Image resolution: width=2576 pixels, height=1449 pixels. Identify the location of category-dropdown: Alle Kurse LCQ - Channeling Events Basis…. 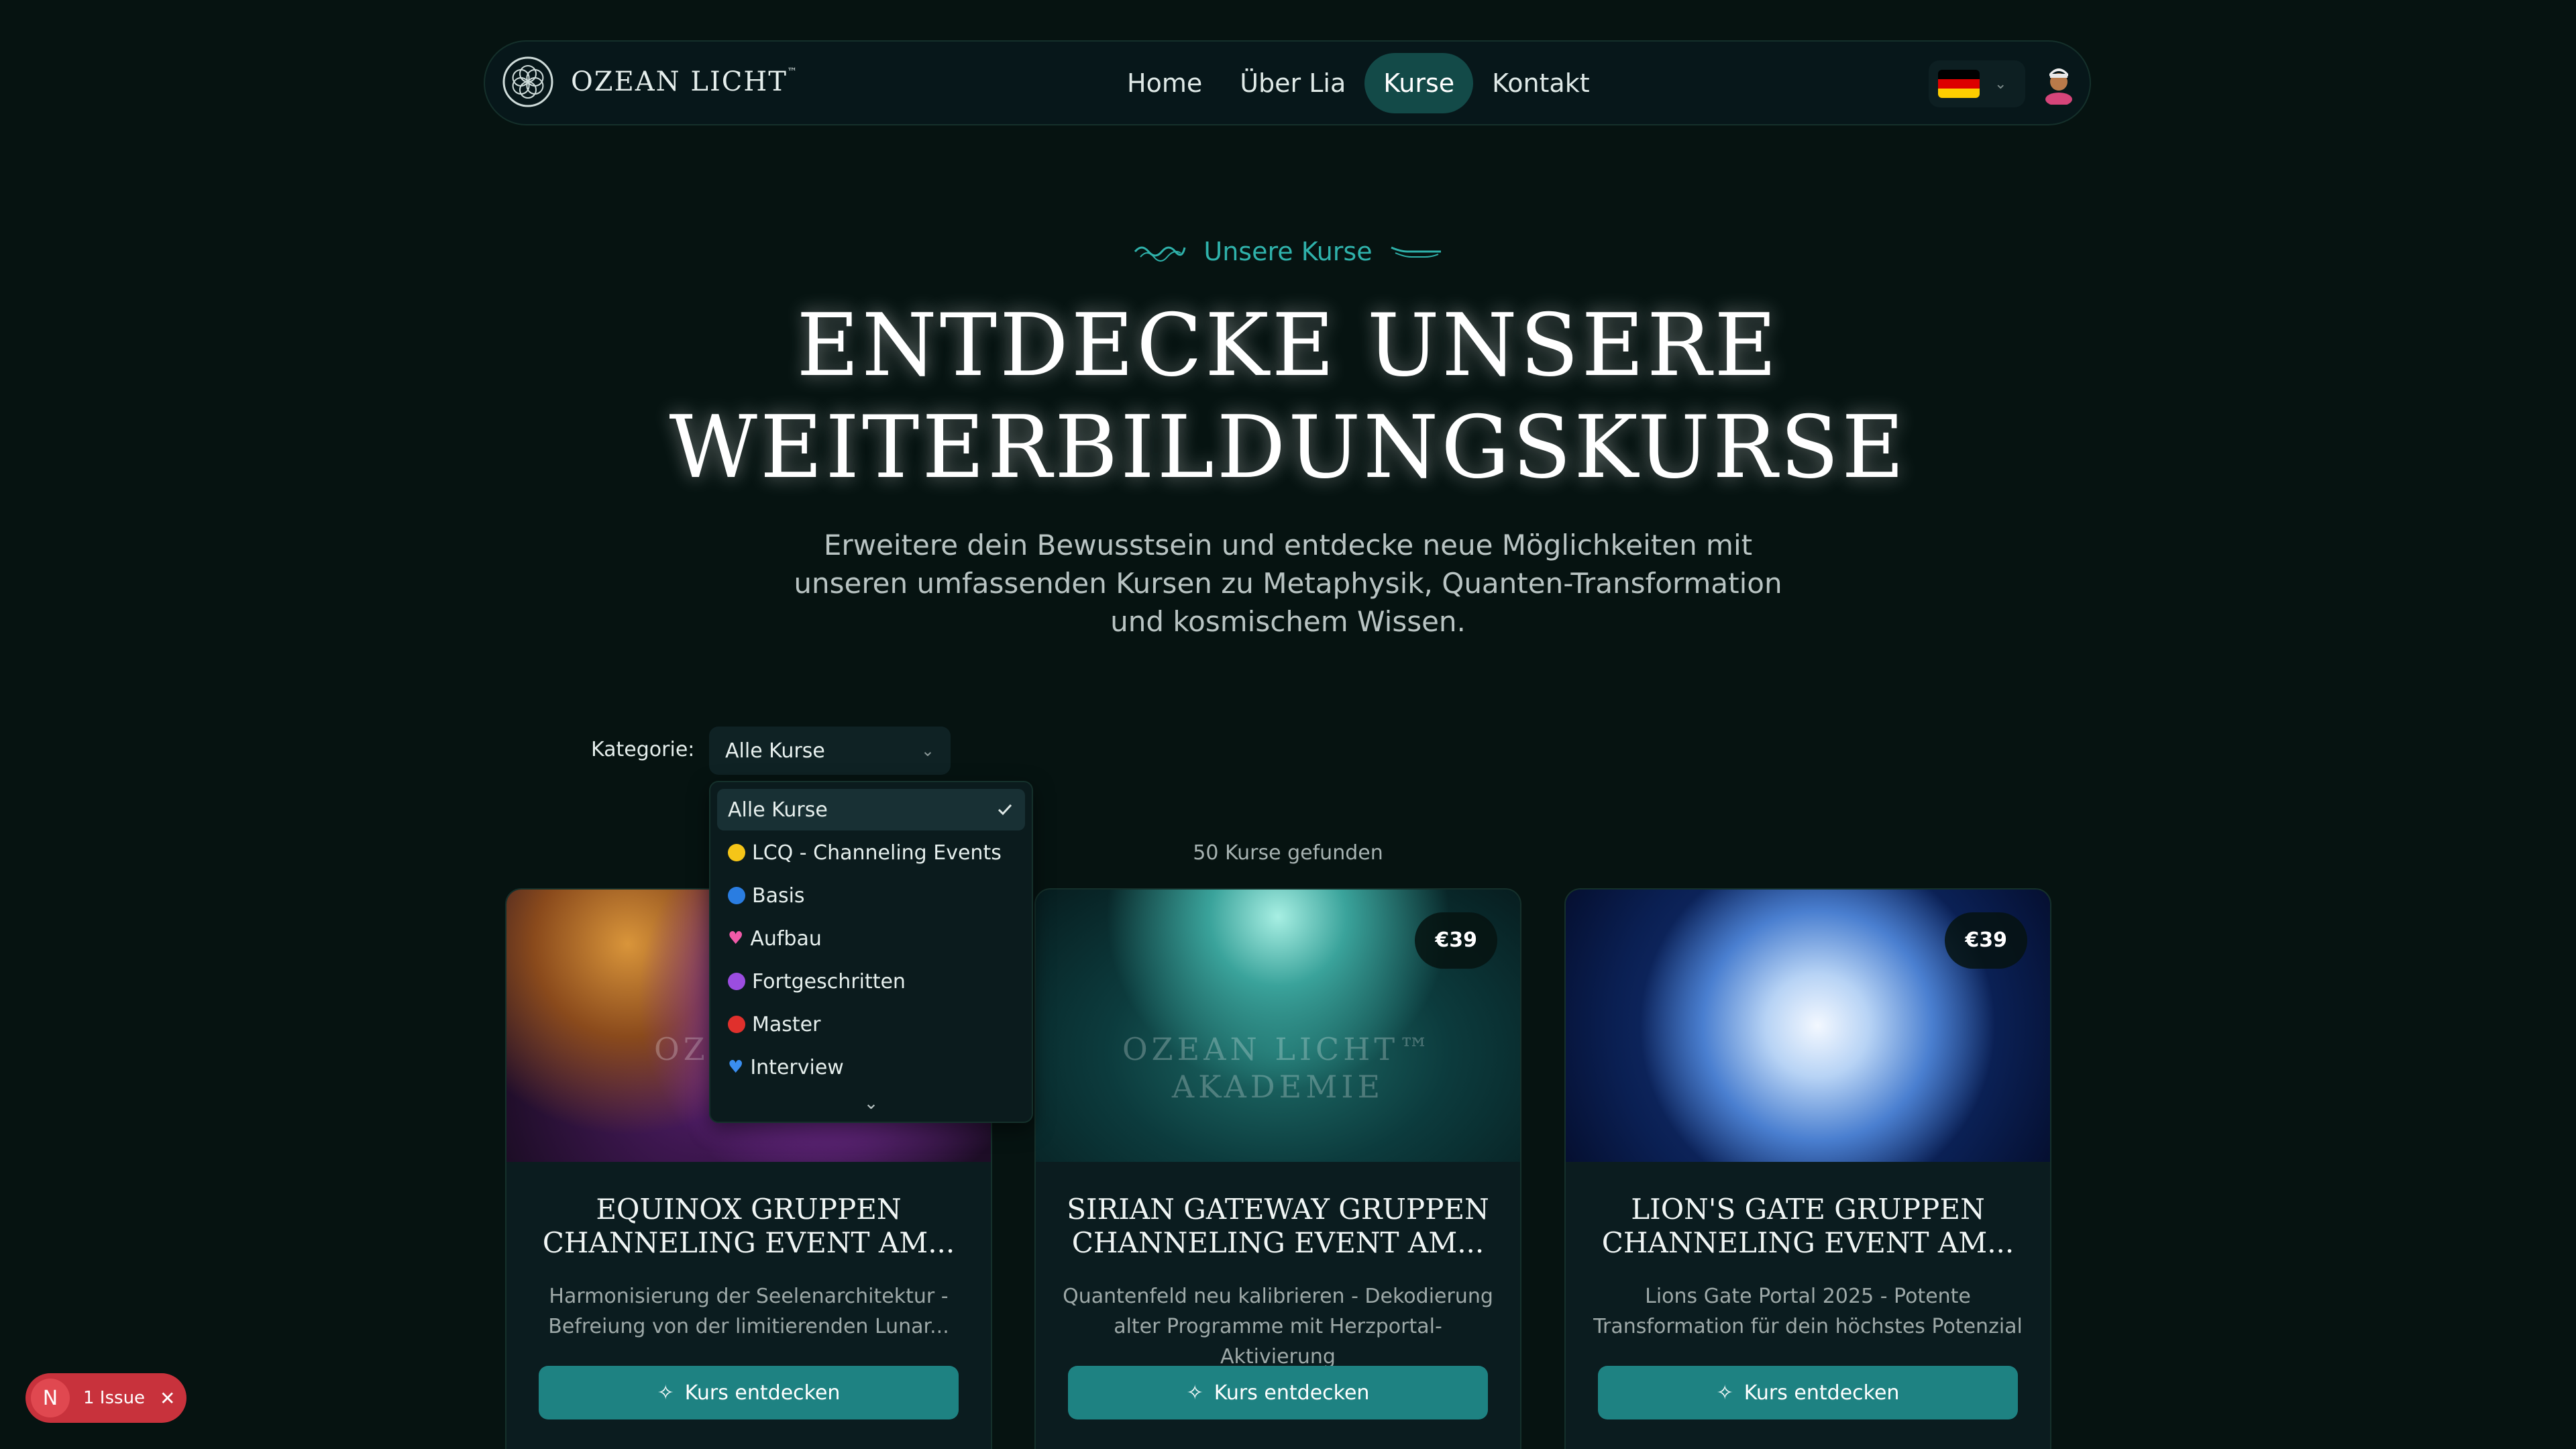
(871, 952).